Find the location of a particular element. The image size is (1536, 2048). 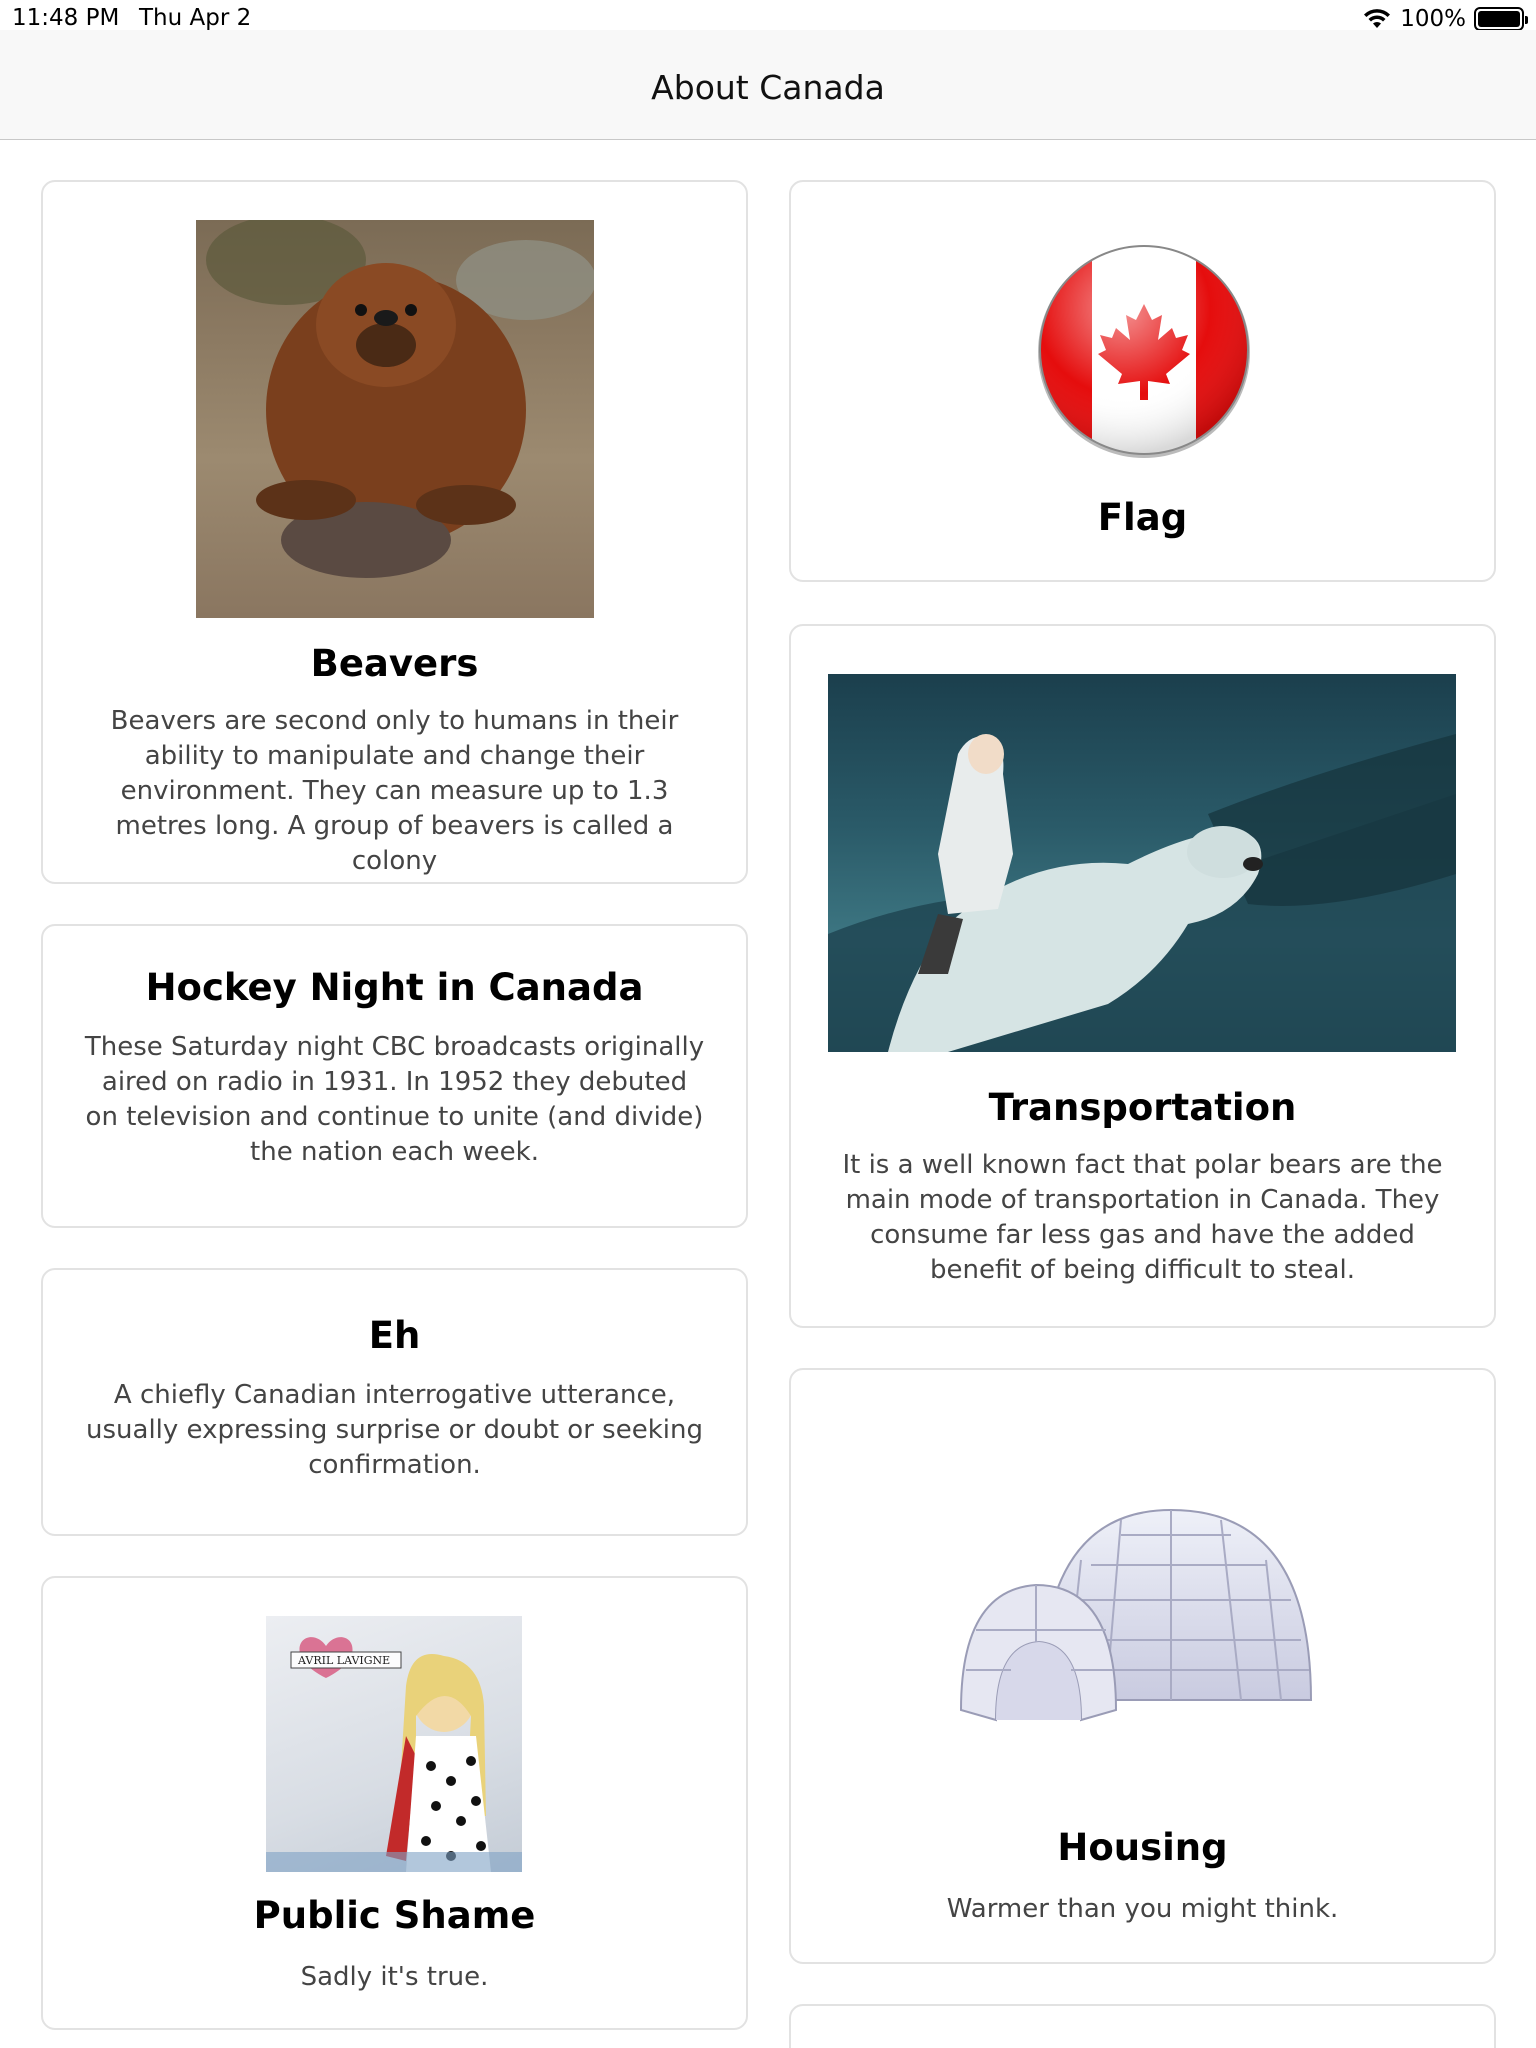

card-flag: Flag is located at coordinates (1142, 381).